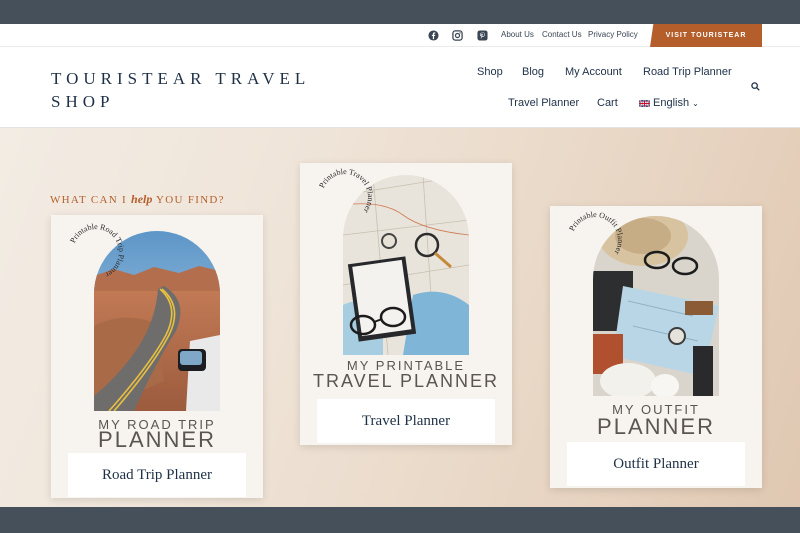  I want to click on nav-blog: Blog, so click(533, 72).